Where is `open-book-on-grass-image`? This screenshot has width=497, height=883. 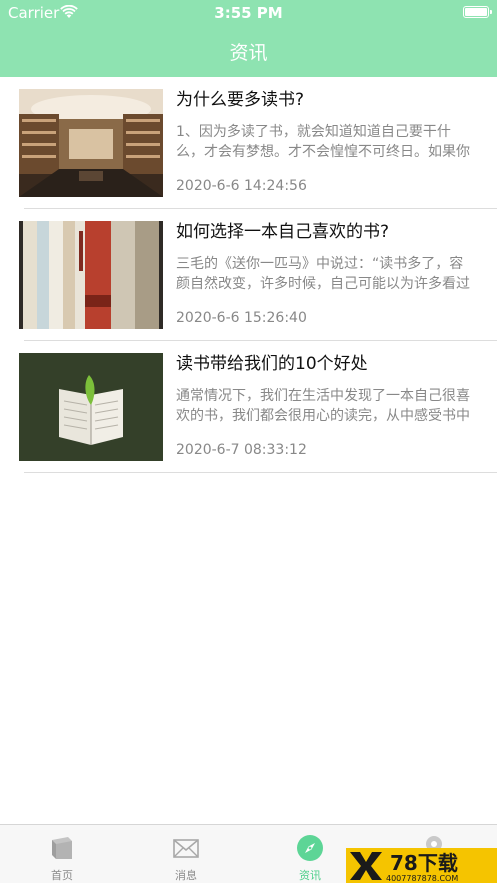
open-book-on-grass-image is located at coordinates (91, 407).